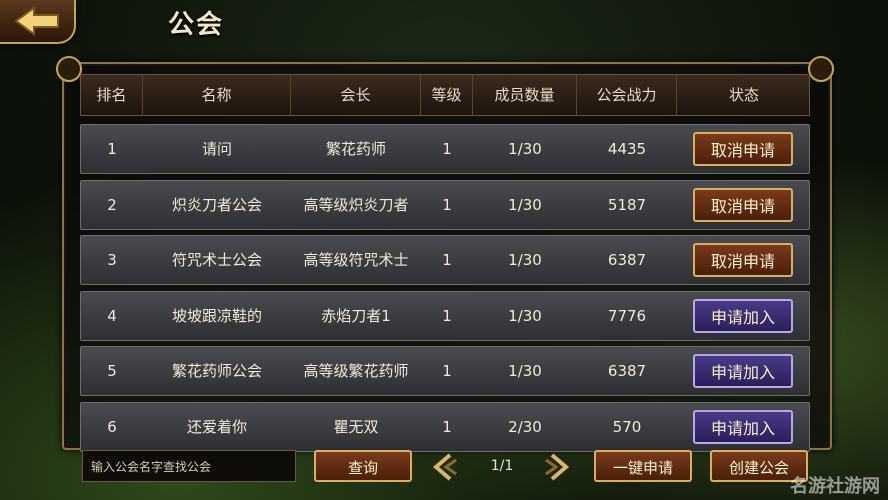  Describe the element at coordinates (355, 149) in the screenshot. I see `cell-leader: 繁花药师` at that location.